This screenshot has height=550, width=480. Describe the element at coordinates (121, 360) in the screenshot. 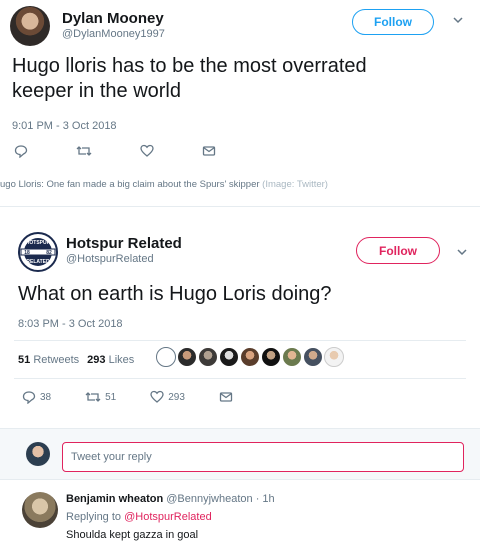

I see `likes-label: Likes` at that location.